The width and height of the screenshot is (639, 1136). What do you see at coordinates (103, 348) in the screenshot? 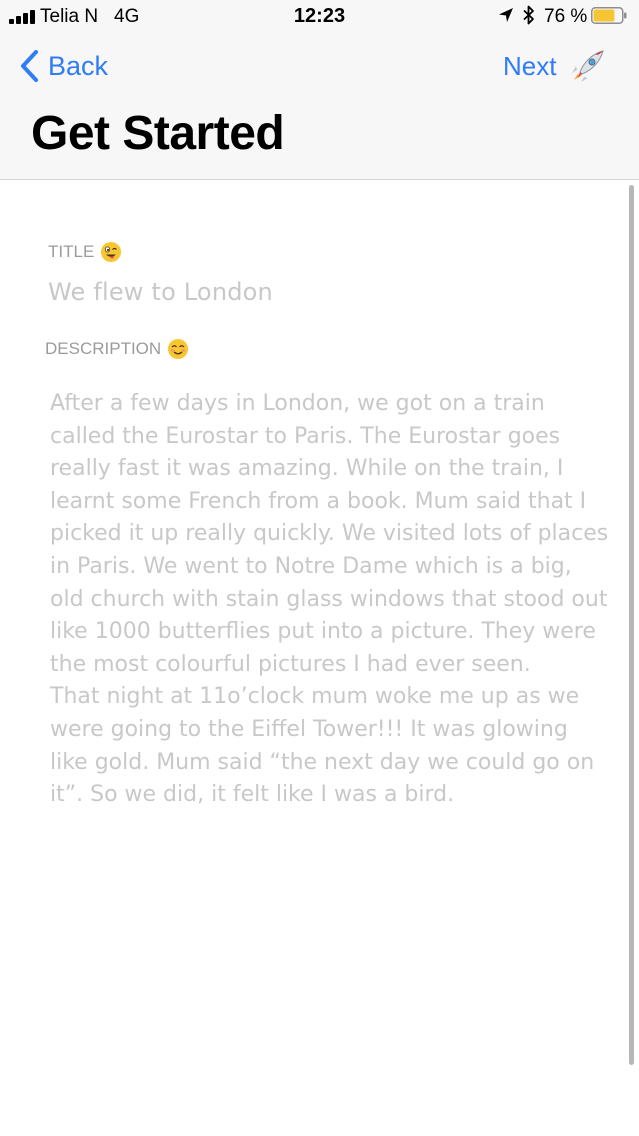
I see `description-label-text: DESCRIPTION` at bounding box center [103, 348].